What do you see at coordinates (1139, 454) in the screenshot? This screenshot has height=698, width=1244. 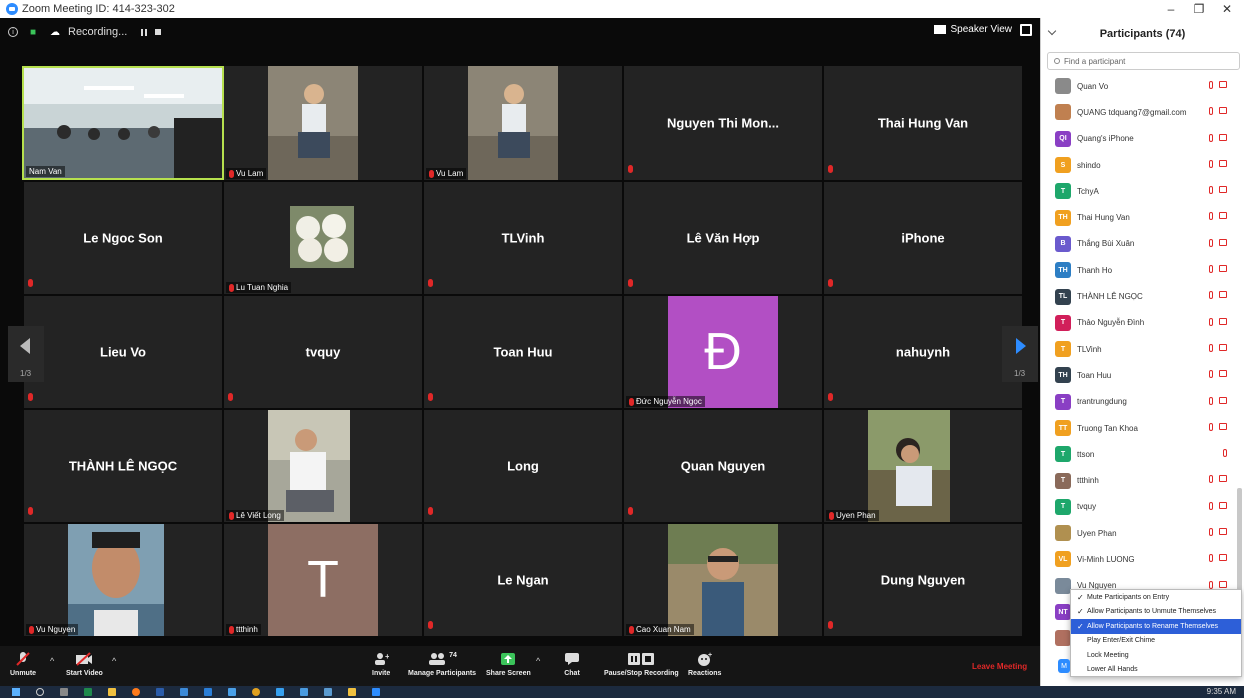 I see `participant-row: Tttson` at bounding box center [1139, 454].